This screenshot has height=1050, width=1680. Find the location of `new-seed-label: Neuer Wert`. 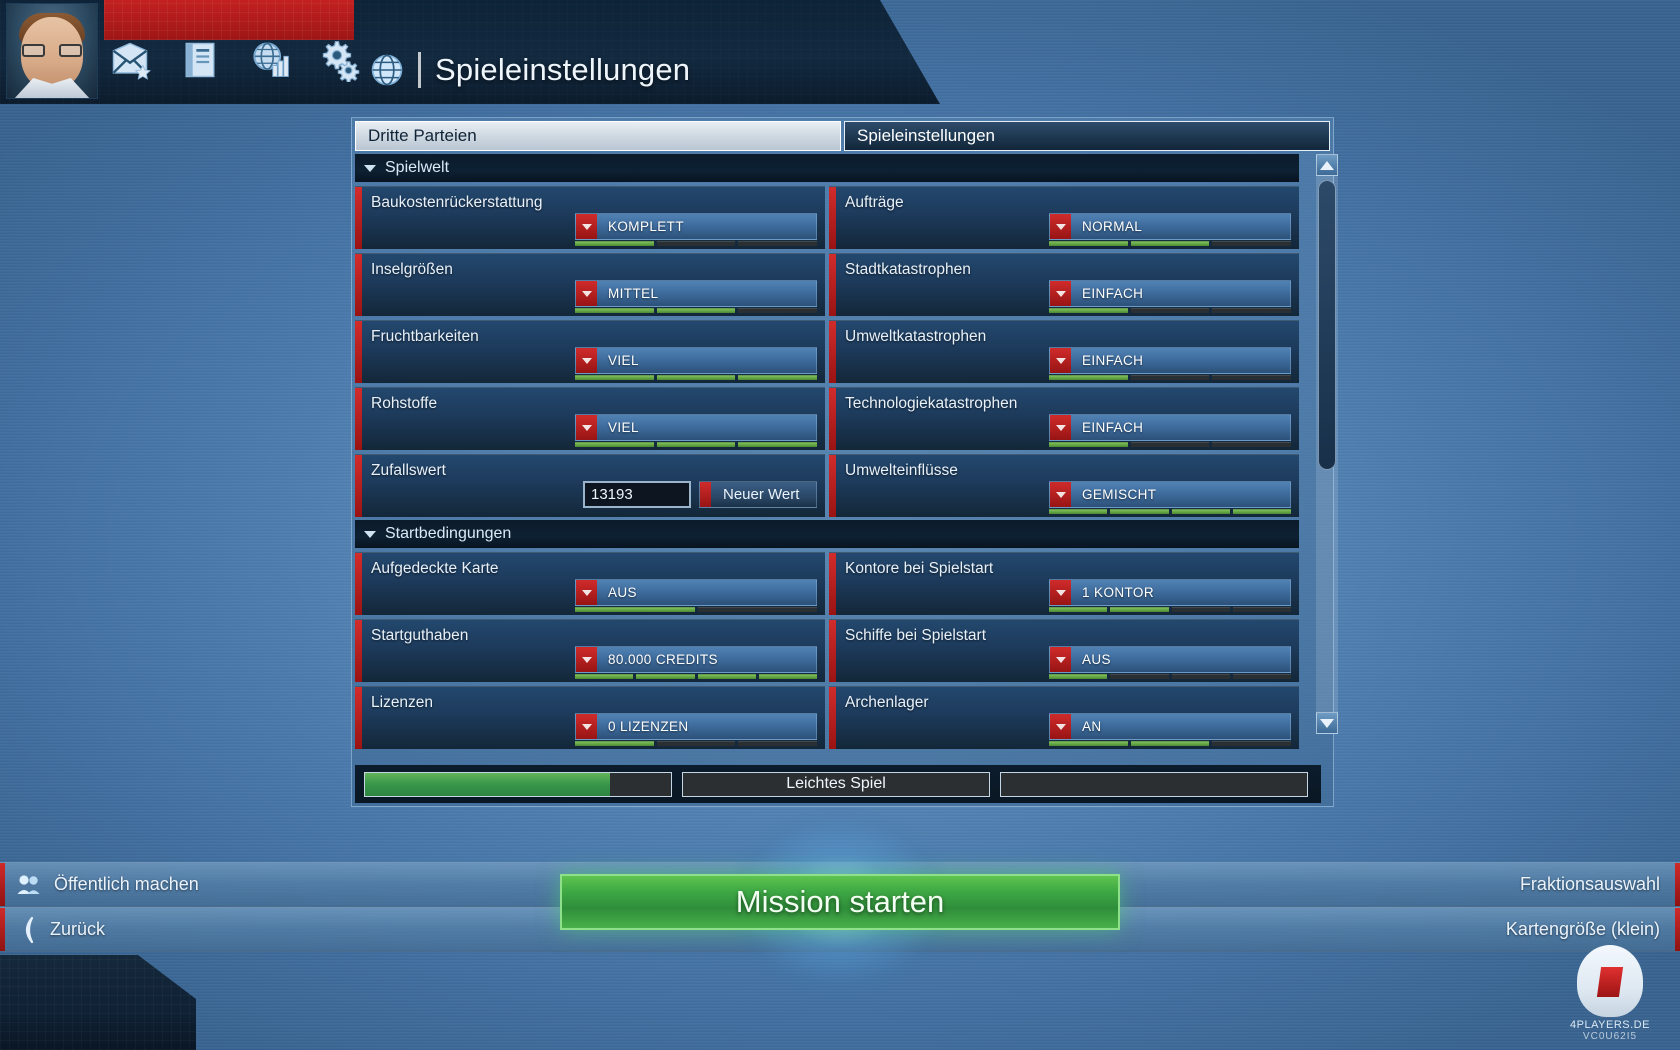

new-seed-label: Neuer Wert is located at coordinates (761, 494).